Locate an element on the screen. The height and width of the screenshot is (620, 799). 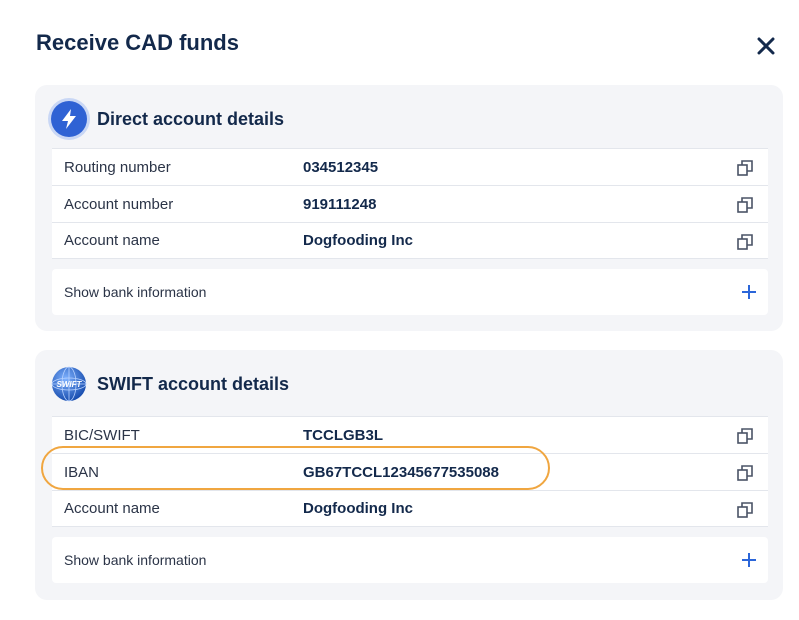
detail-label: Account number is located at coordinates (119, 204).